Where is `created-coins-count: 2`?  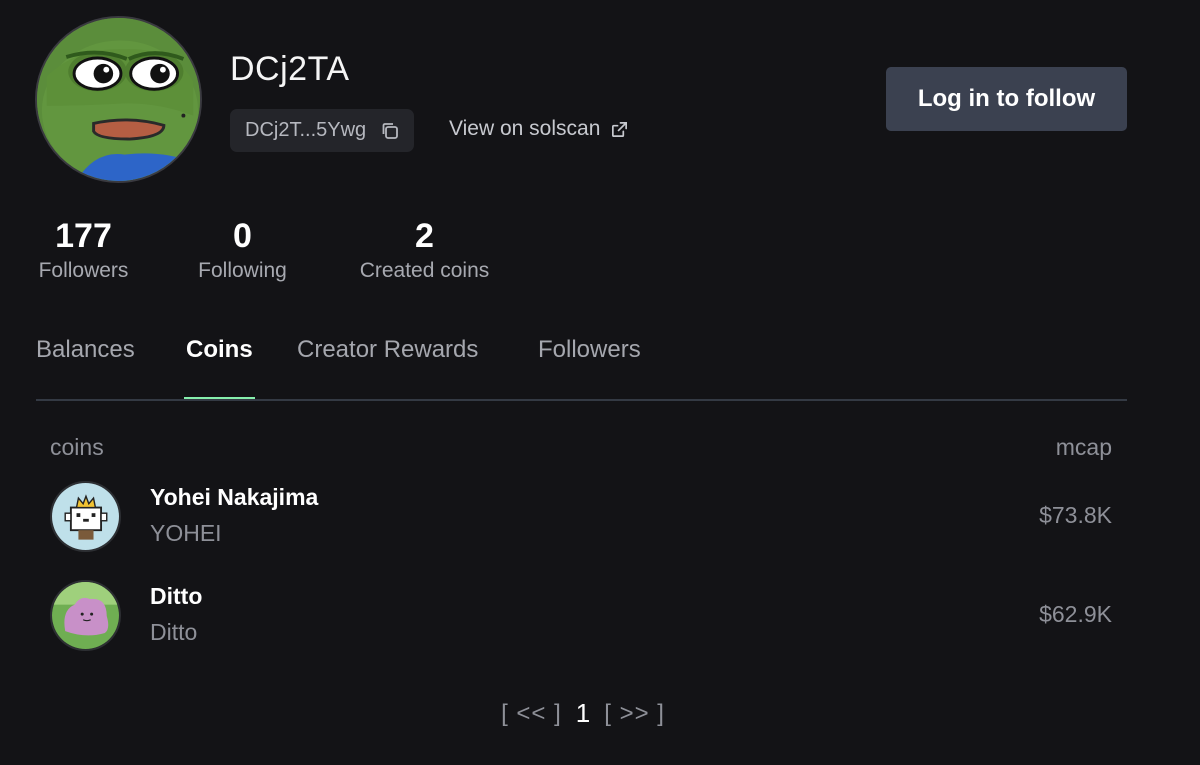 created-coins-count: 2 is located at coordinates (424, 236).